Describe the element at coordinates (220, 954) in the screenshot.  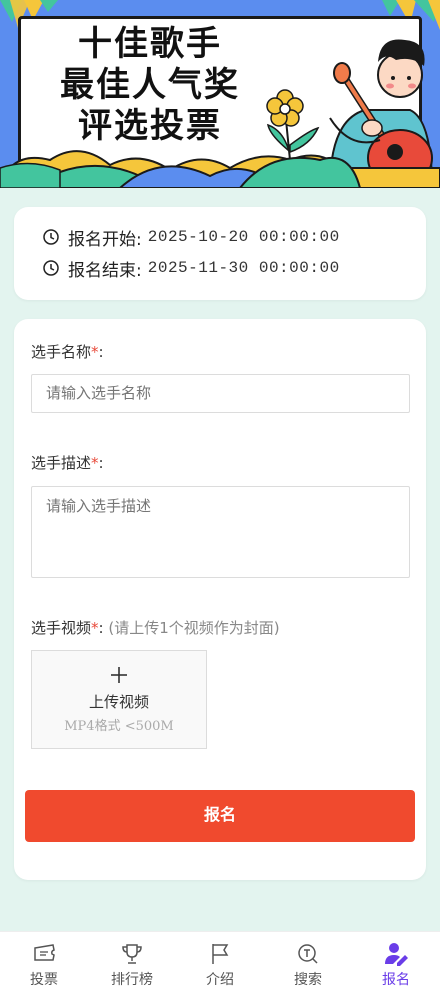
I see `flag-icon` at that location.